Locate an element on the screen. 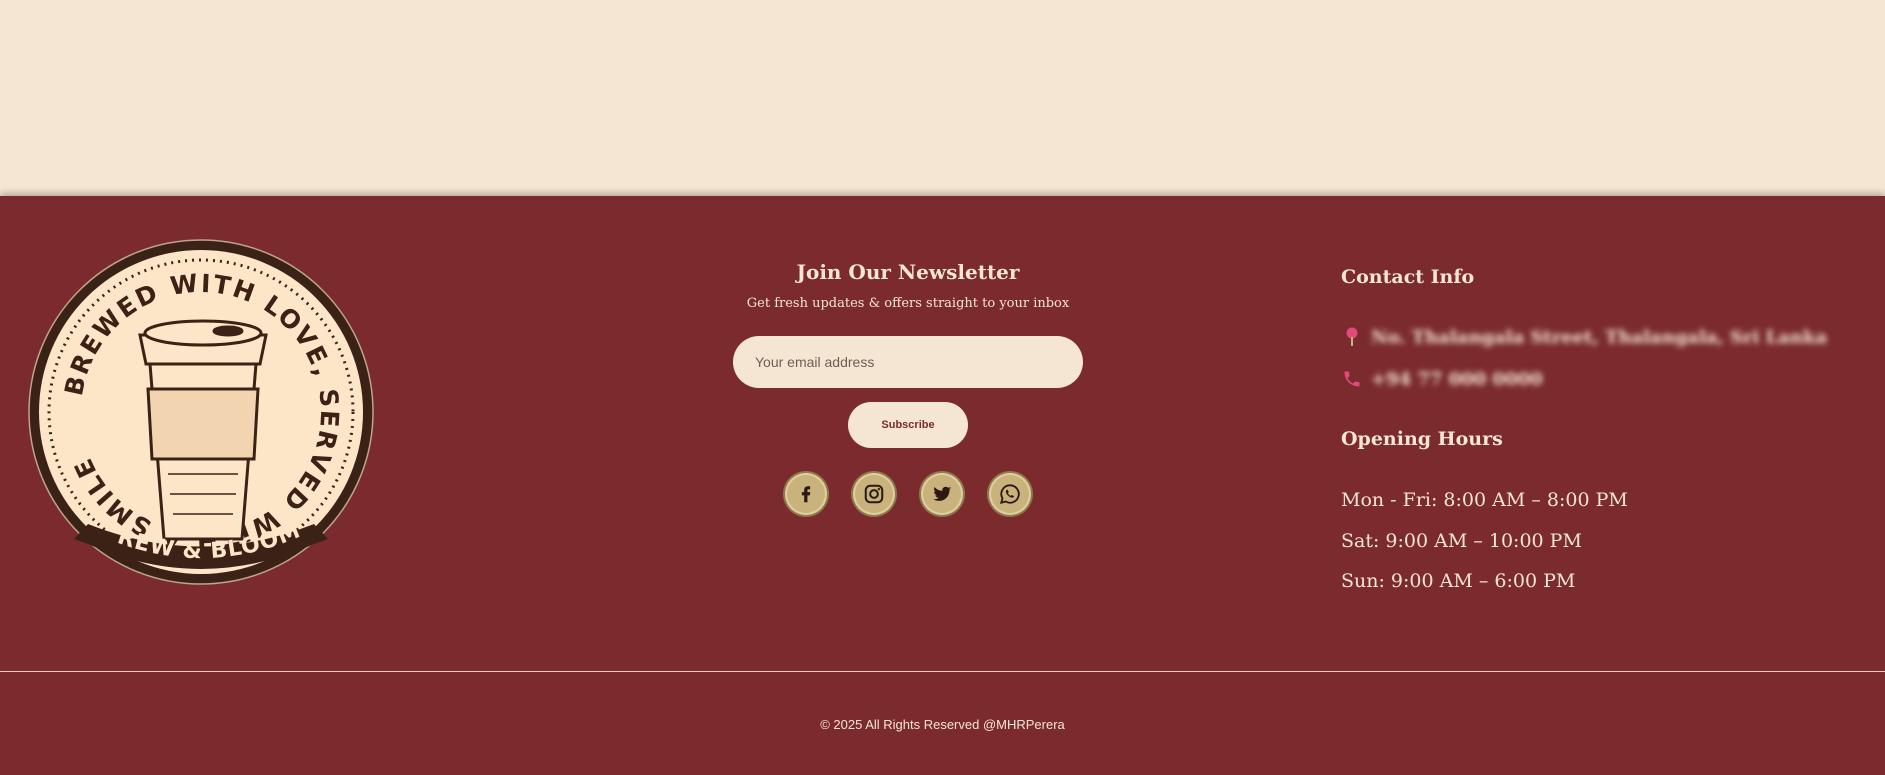  social-links is located at coordinates (915, 495).